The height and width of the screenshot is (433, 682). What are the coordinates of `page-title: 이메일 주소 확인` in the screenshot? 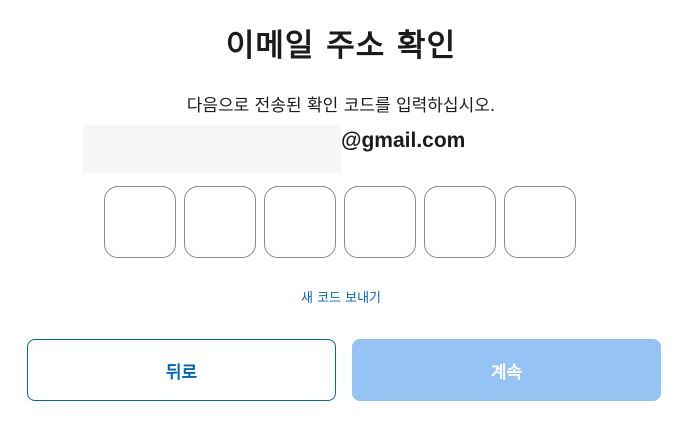 It's located at (341, 46).